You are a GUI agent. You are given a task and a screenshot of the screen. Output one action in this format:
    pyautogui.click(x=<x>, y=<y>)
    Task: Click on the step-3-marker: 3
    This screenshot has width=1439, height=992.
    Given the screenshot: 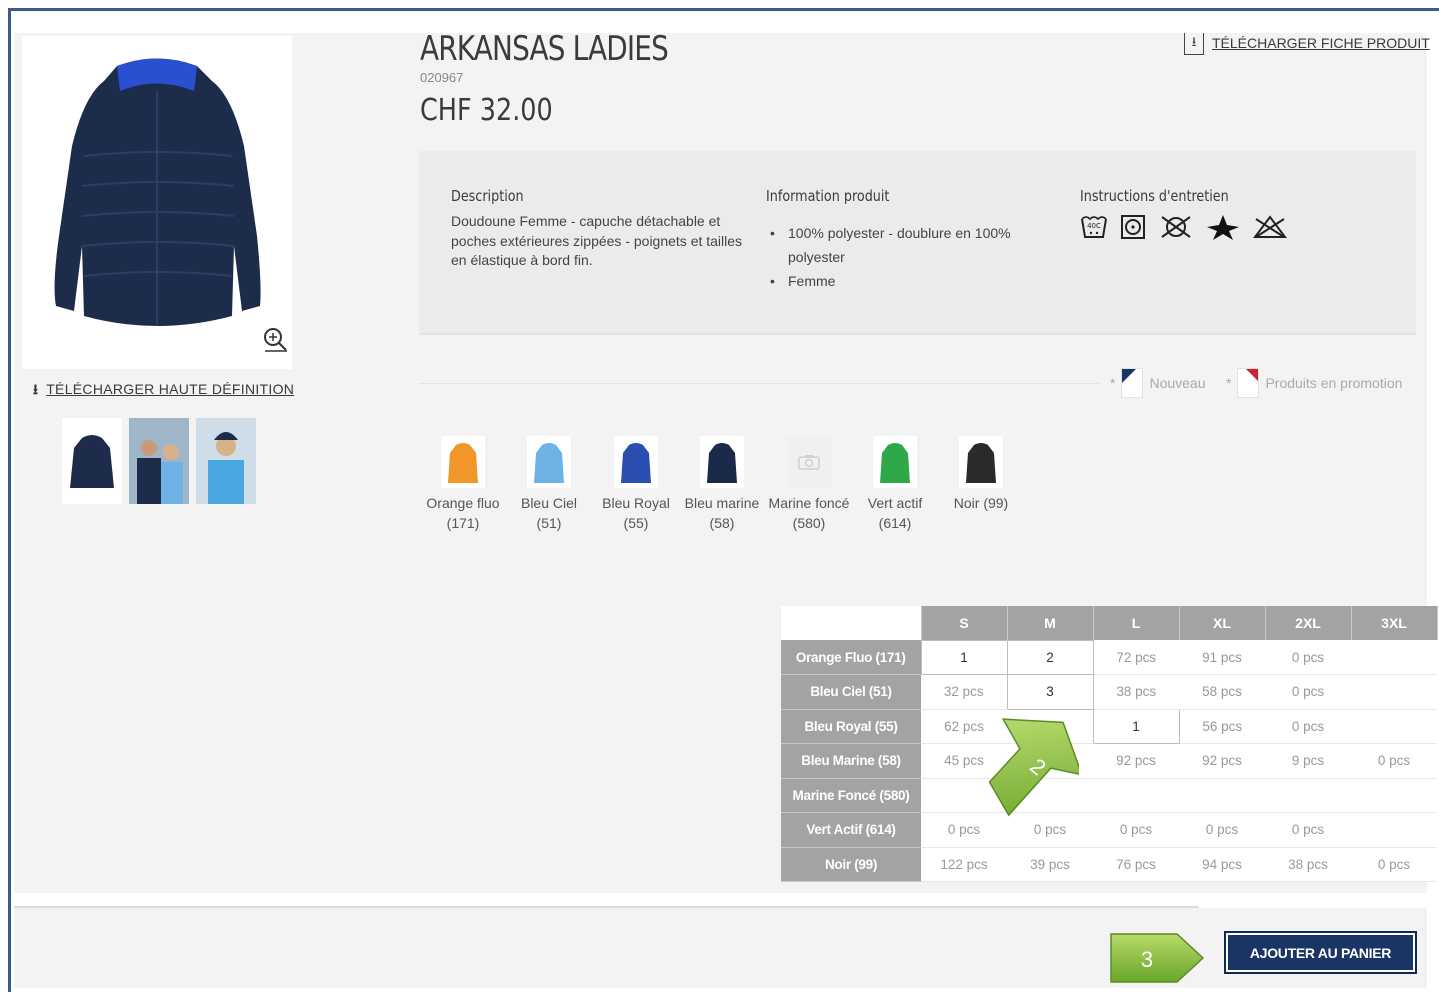 What is the action you would take?
    pyautogui.click(x=1157, y=958)
    